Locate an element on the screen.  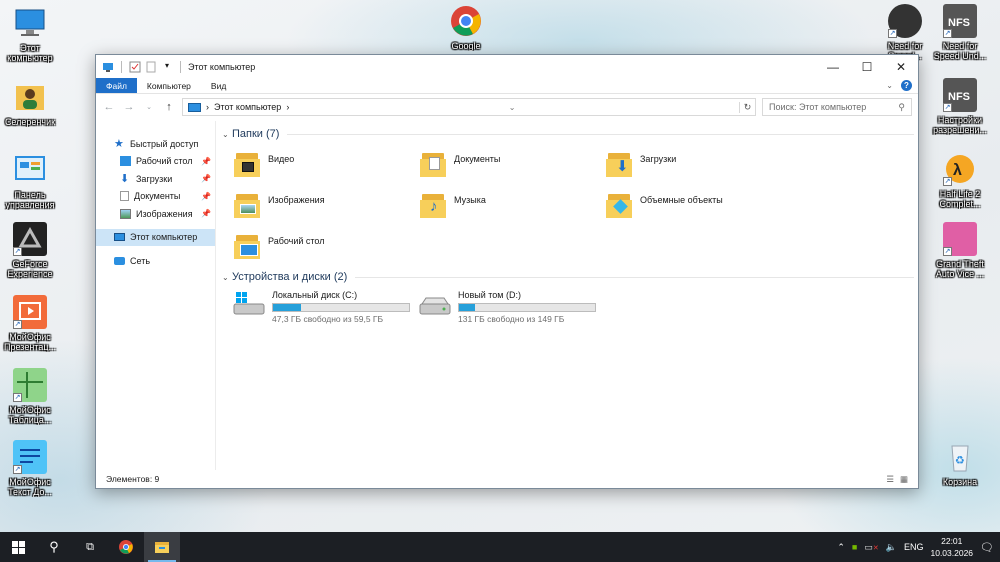
desktop-icon-user: Селеренчик is located at coordinates (30, 103).